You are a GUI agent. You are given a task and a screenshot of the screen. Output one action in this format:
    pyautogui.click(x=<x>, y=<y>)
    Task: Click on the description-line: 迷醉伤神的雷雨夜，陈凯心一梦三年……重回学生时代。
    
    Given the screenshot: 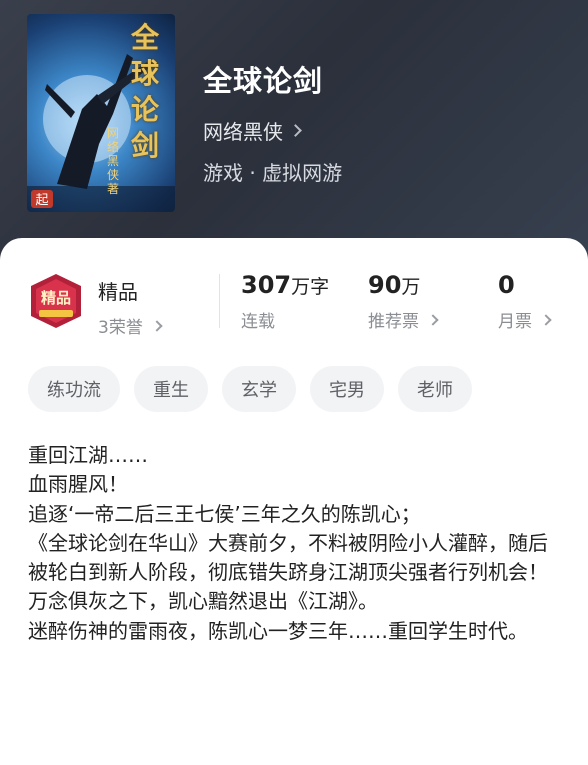 What is the action you would take?
    pyautogui.click(x=278, y=630)
    